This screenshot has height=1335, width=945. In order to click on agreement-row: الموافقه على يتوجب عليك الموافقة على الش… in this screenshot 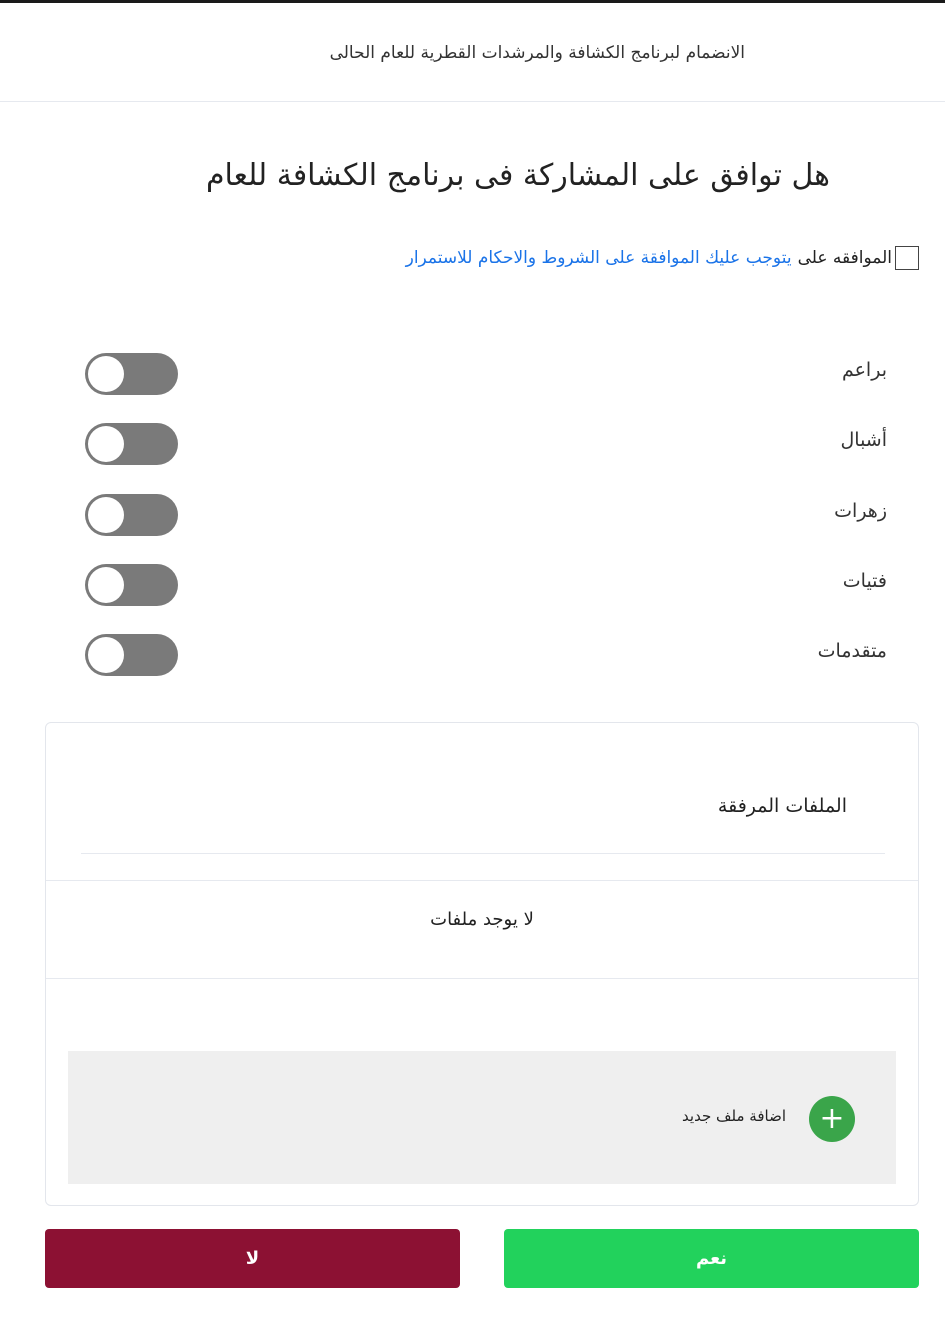, I will do `click(662, 258)`.